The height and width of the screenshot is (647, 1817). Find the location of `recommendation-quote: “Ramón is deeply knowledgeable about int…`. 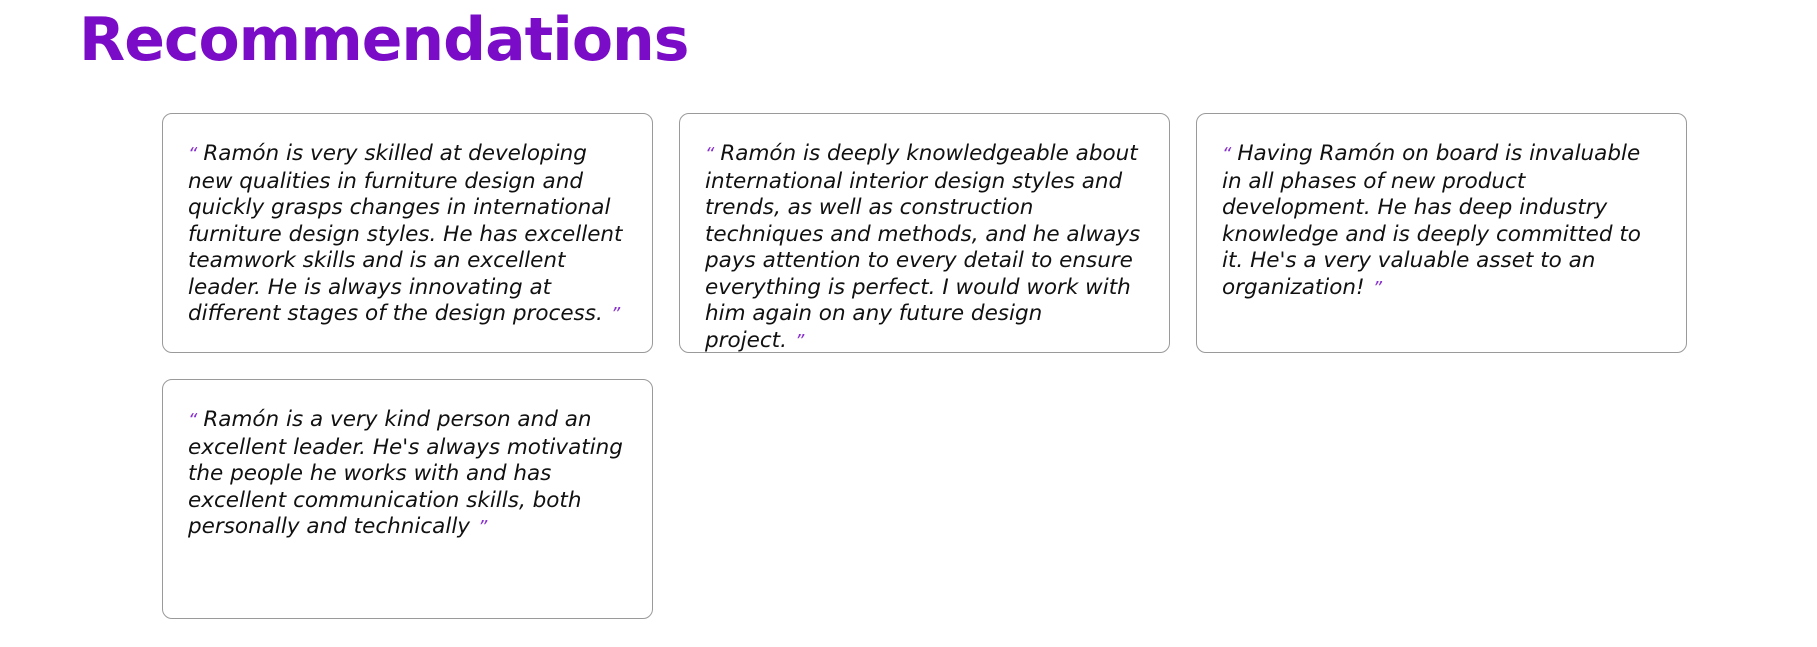

recommendation-quote: “Ramón is deeply knowledgeable about int… is located at coordinates (925, 247).